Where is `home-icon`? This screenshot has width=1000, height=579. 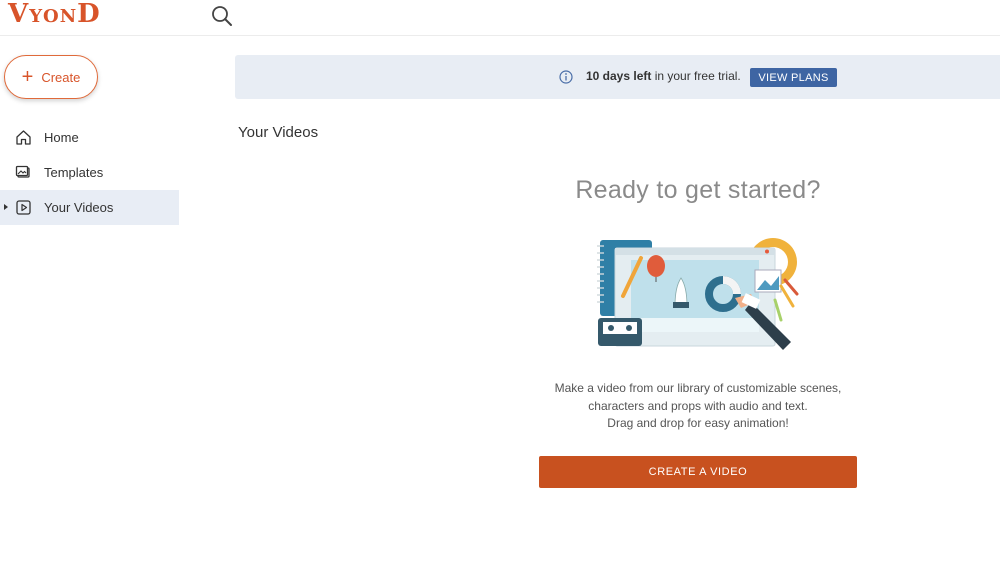 home-icon is located at coordinates (23, 137).